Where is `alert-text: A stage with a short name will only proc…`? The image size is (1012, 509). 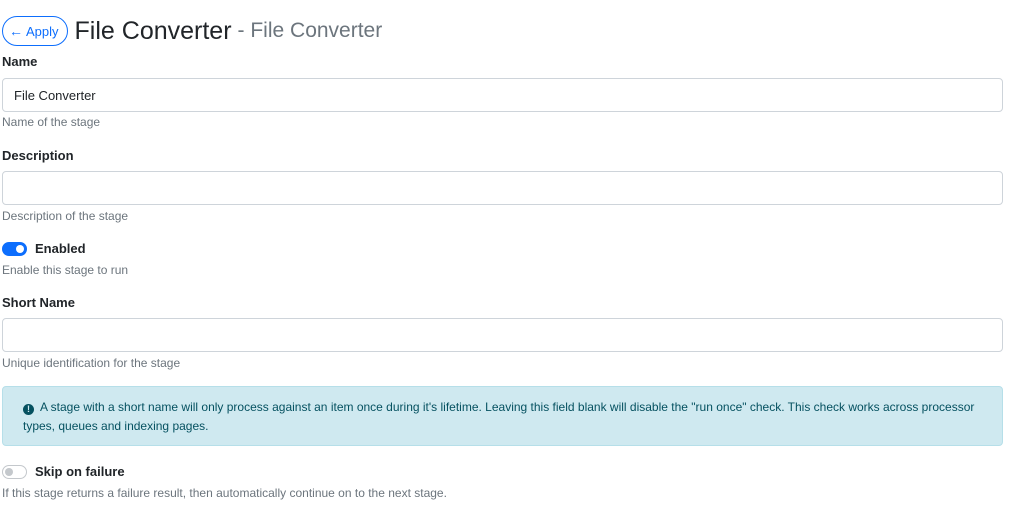
alert-text: A stage with a short name will only proc… is located at coordinates (499, 416).